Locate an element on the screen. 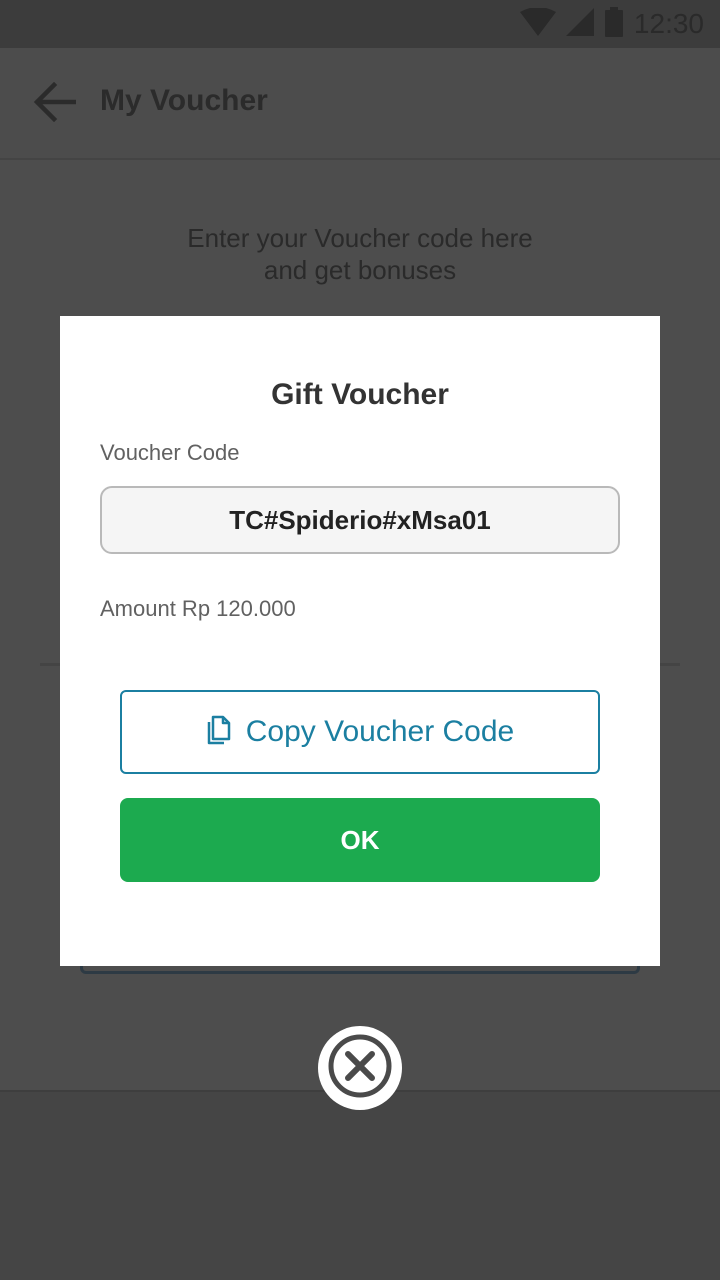 The width and height of the screenshot is (720, 1280). close-circle-icon is located at coordinates (360, 1068).